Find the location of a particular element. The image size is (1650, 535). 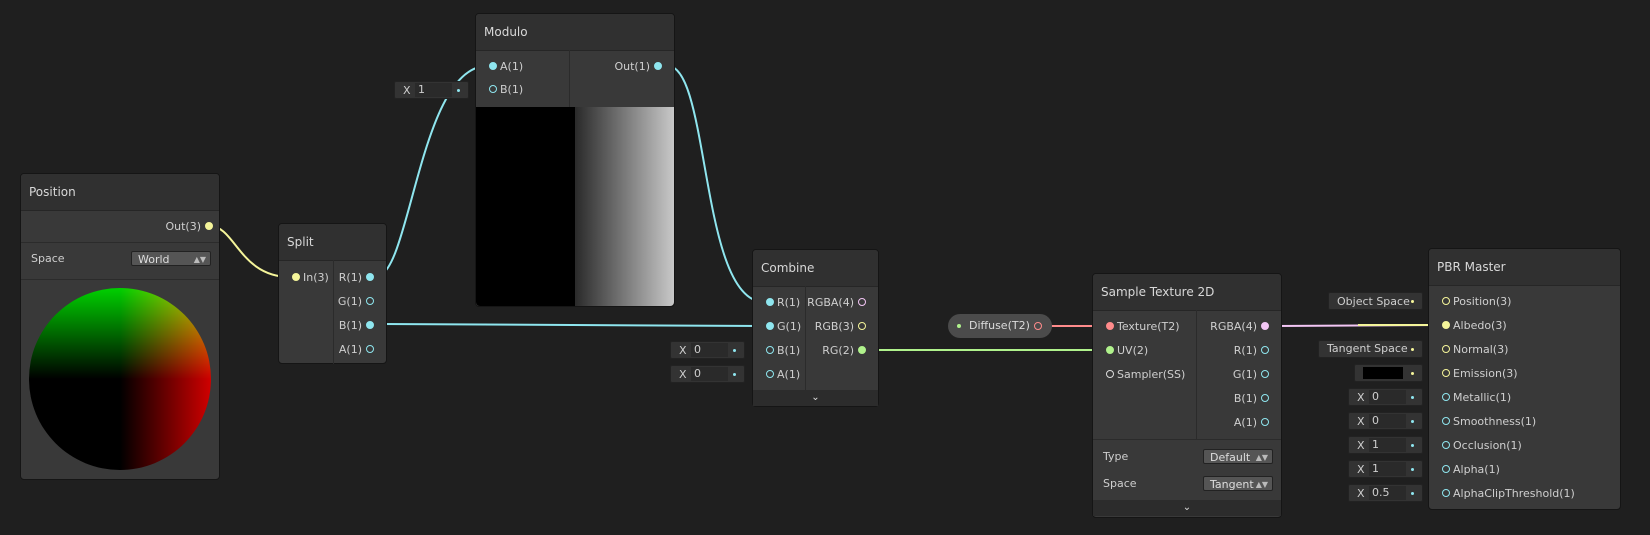

split-out-r: R(1) is located at coordinates (356, 278).